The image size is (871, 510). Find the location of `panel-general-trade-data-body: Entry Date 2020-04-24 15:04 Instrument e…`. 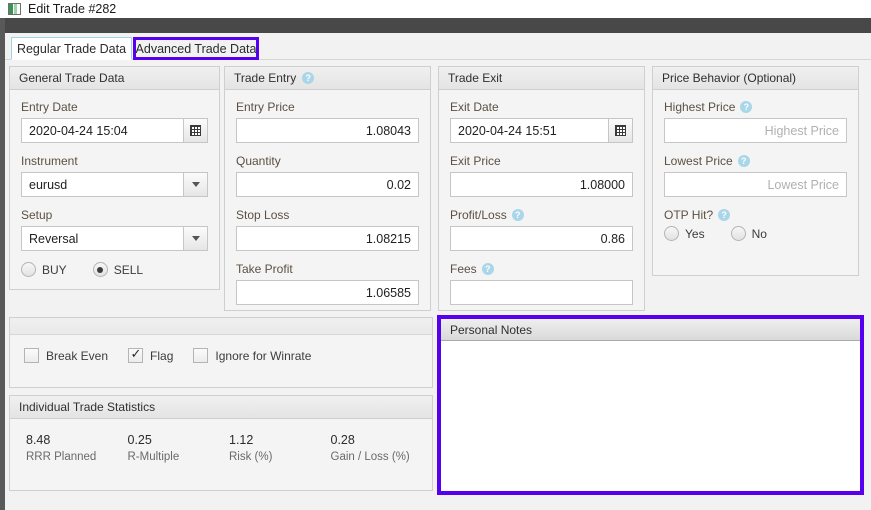

panel-general-trade-data-body: Entry Date 2020-04-24 15:04 Instrument e… is located at coordinates (114, 187).